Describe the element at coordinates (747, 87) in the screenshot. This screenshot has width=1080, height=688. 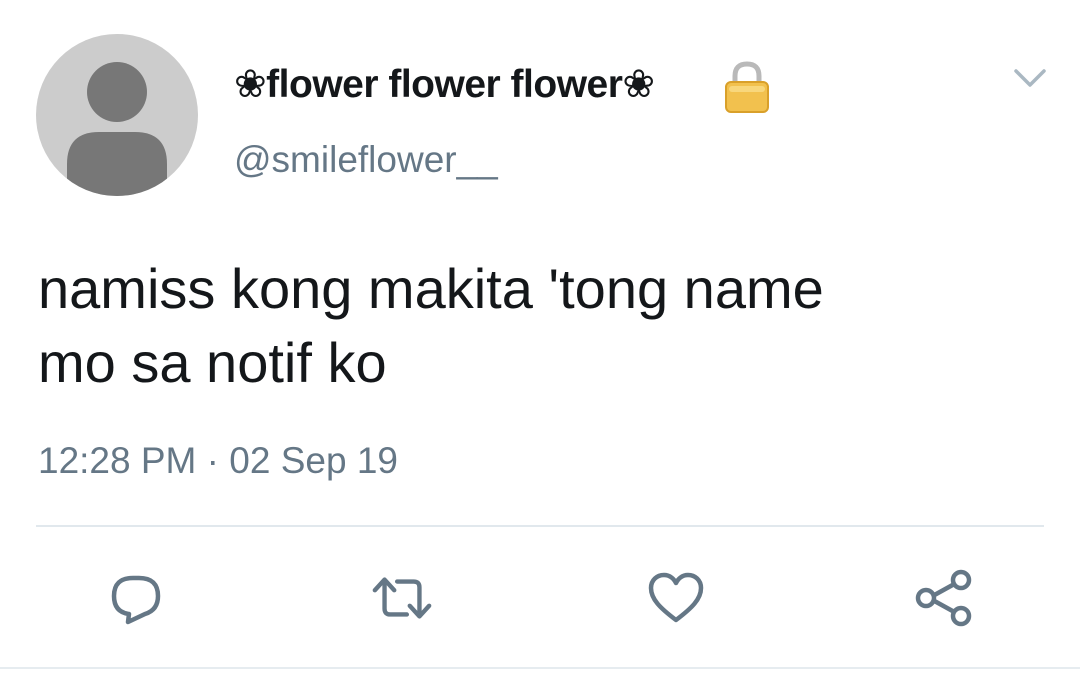
I see `lock-icon` at that location.